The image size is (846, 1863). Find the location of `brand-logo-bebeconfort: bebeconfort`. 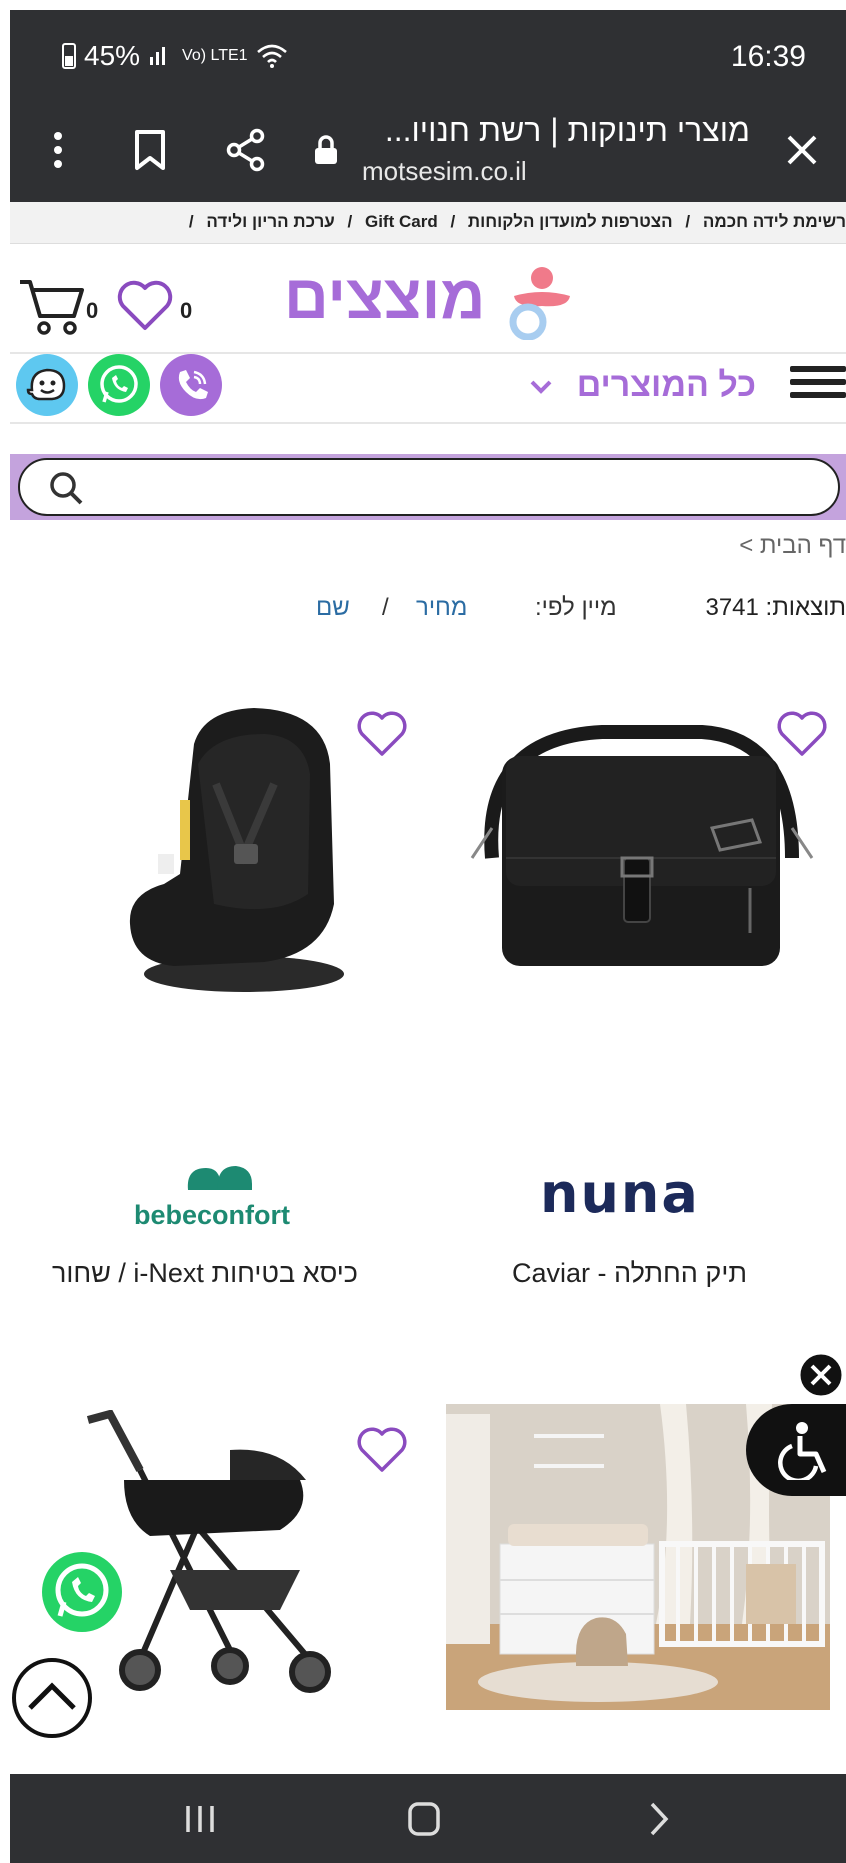

brand-logo-bebeconfort: bebeconfort is located at coordinates (212, 1198).